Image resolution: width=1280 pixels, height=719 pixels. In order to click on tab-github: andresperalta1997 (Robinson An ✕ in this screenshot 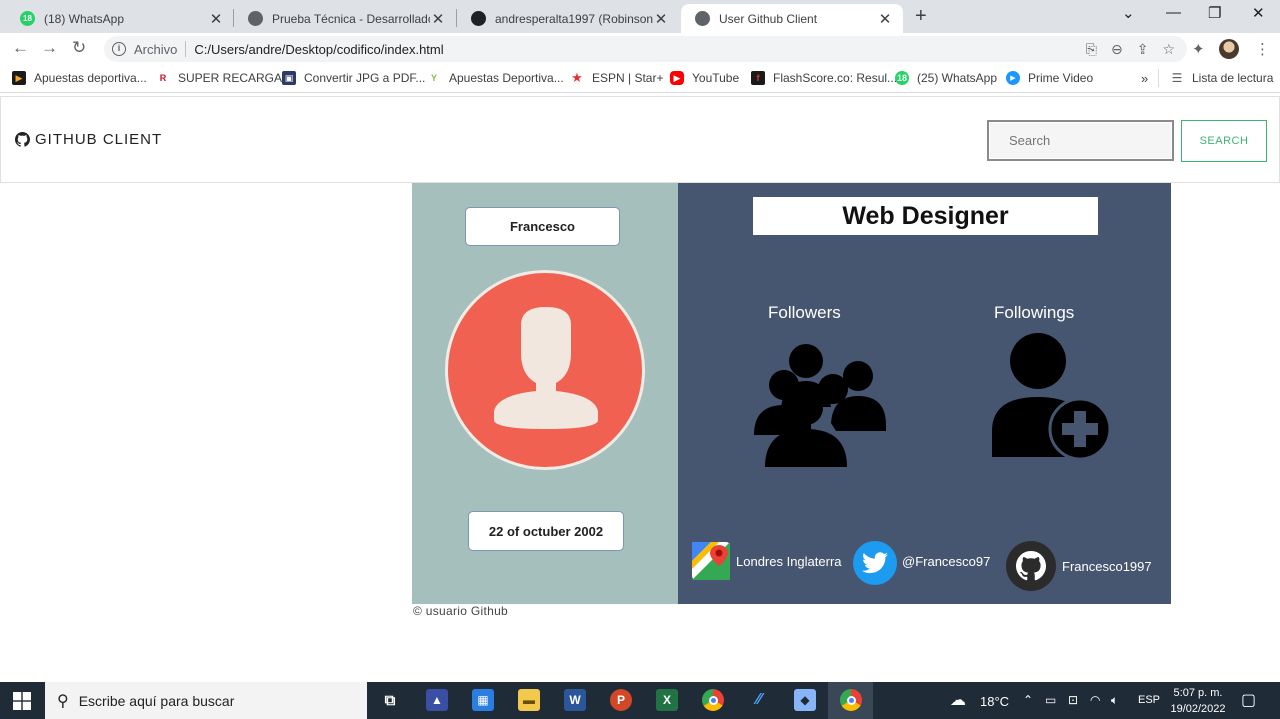, I will do `click(568, 18)`.